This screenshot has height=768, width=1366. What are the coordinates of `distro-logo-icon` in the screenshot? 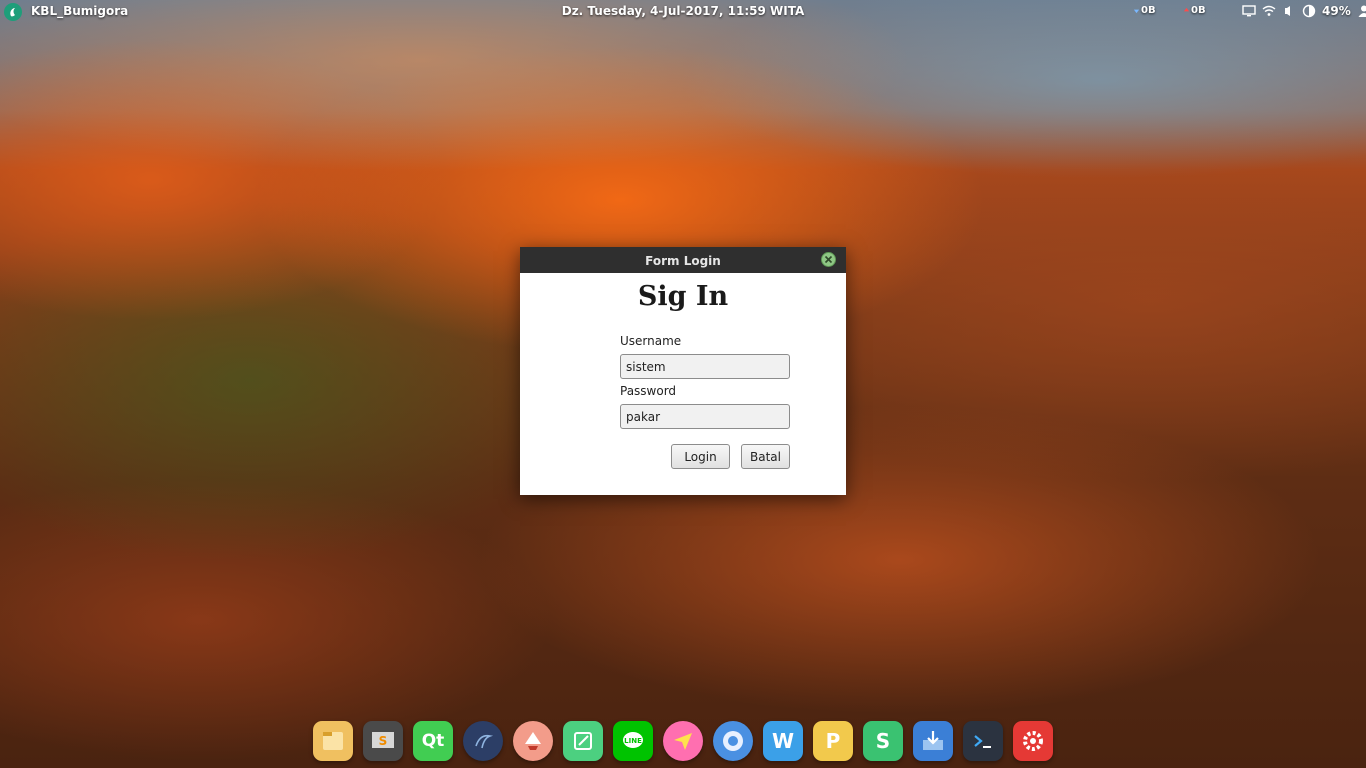 It's located at (13, 12).